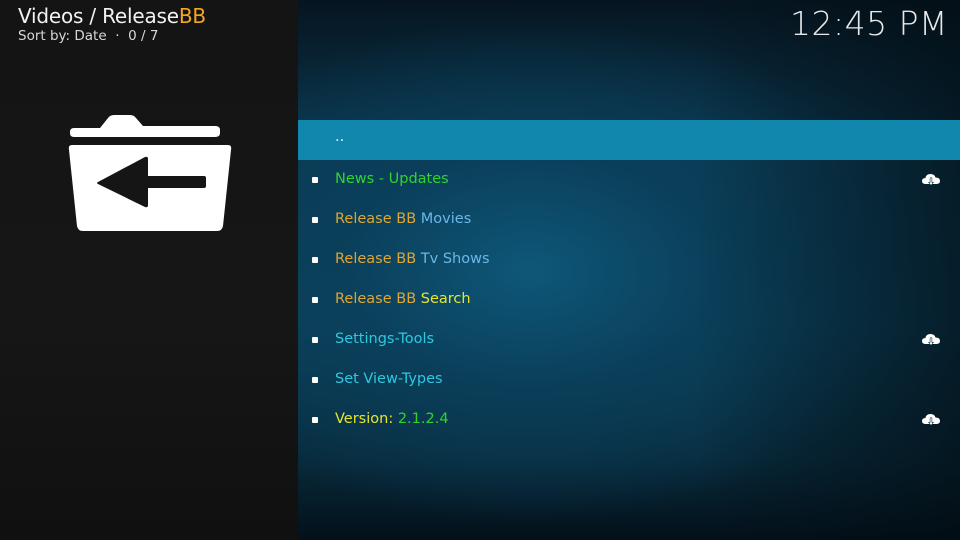 This screenshot has width=960, height=540. I want to click on label-segment: News - Updates, so click(392, 179).